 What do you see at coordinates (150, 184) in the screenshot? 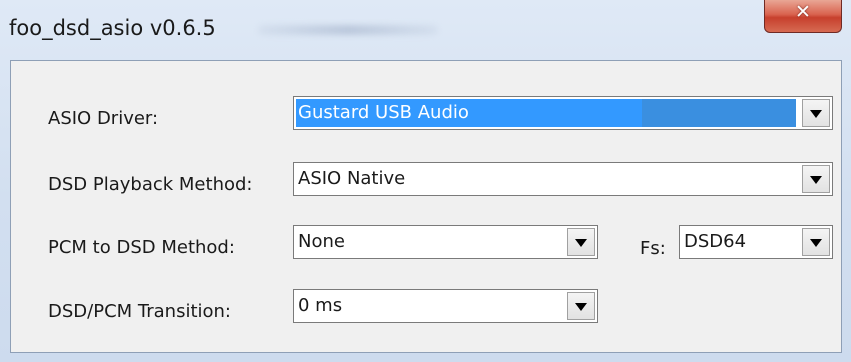
I see `dsd-playback-method-label: DSD Playback Method:` at bounding box center [150, 184].